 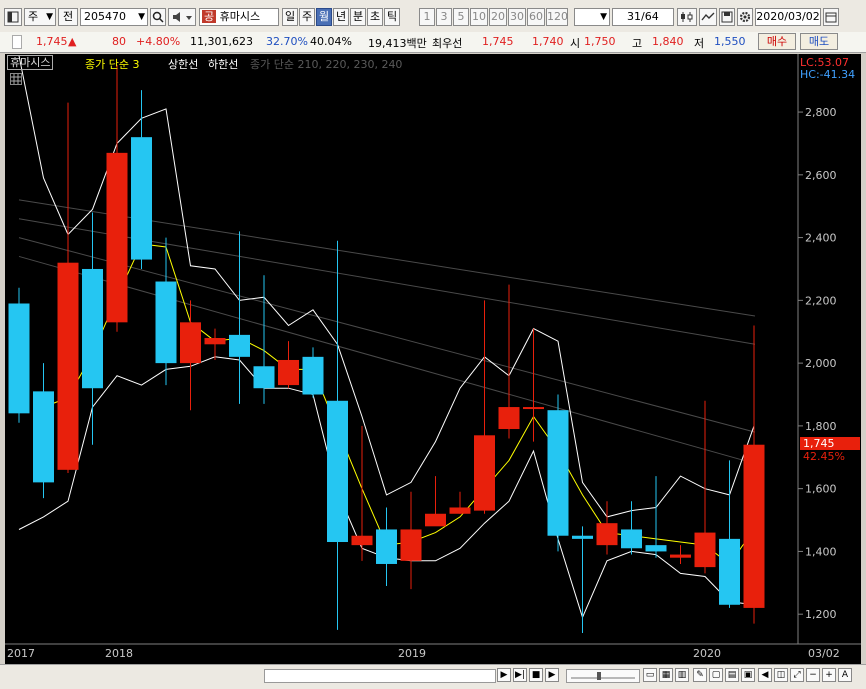 What do you see at coordinates (845, 675) in the screenshot?
I see `text-size-icon: A` at bounding box center [845, 675].